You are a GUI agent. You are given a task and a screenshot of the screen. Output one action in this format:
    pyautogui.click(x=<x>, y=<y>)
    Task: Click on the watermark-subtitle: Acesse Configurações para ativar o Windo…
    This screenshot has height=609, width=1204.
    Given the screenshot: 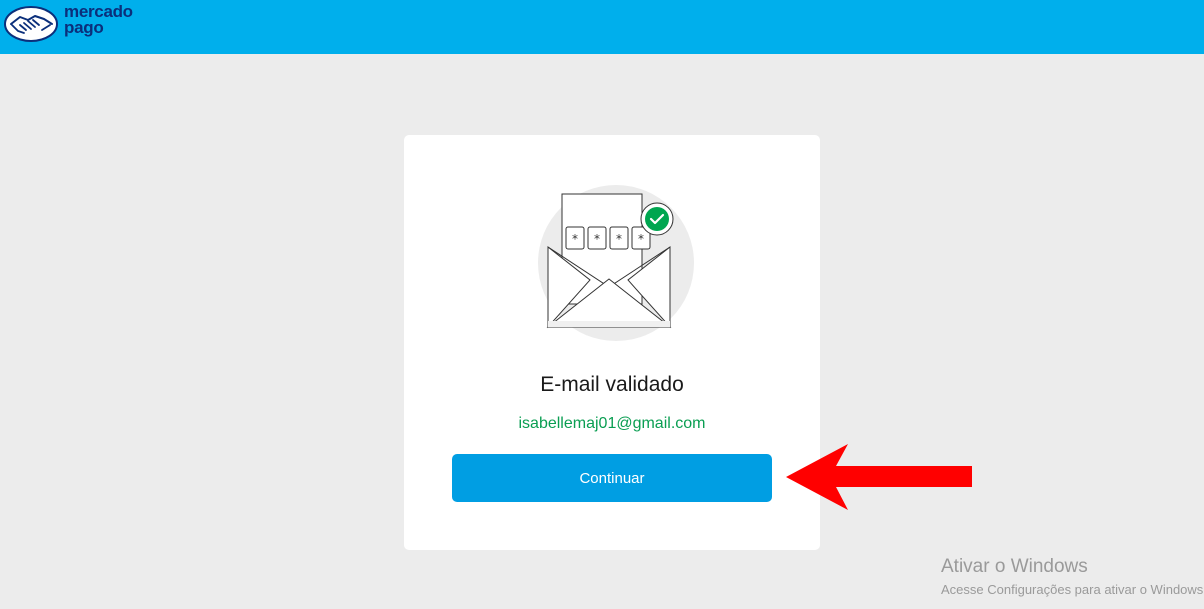 What is the action you would take?
    pyautogui.click(x=1072, y=589)
    